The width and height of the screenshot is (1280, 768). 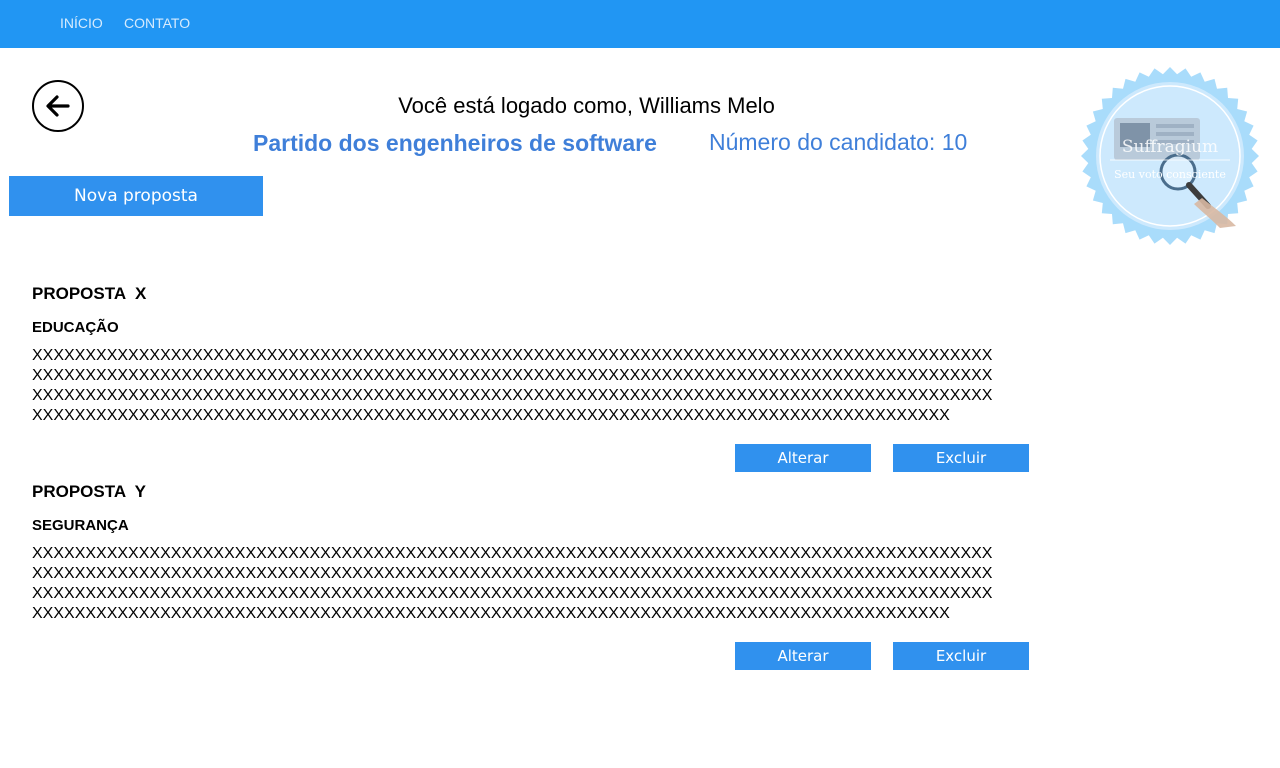 I want to click on suffragium-logo: Suffragium Seu voto consciente, so click(x=1170, y=156).